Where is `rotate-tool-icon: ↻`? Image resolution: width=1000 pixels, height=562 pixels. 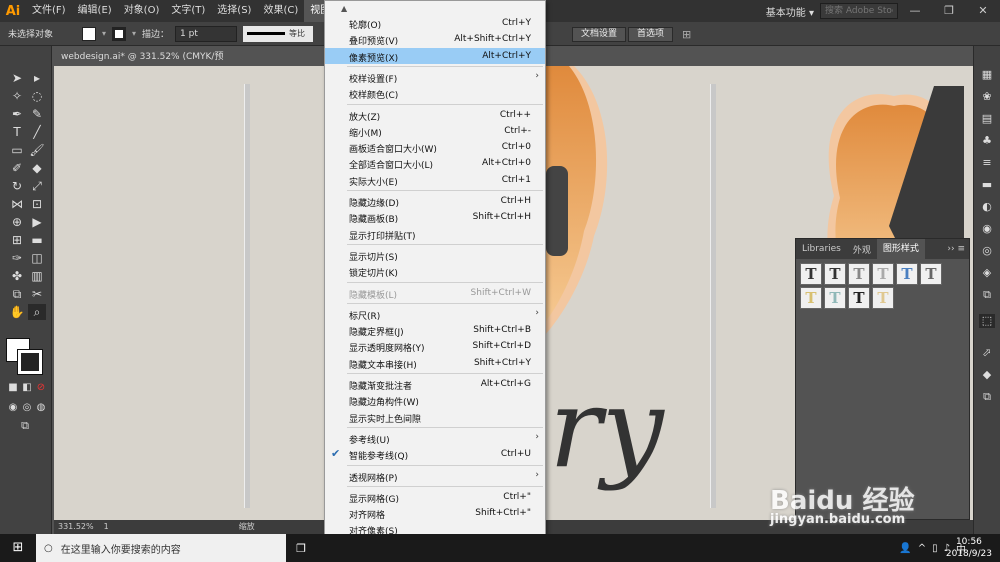
rotate-tool-icon: ↻ is located at coordinates (17, 186).